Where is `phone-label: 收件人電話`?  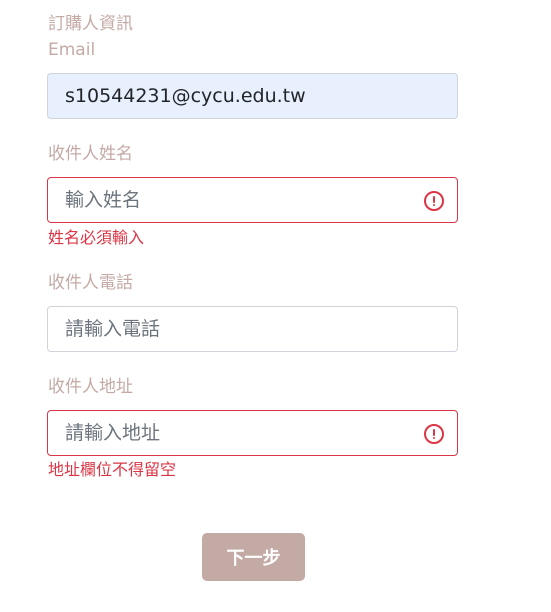
phone-label: 收件人電話 is located at coordinates (90, 283).